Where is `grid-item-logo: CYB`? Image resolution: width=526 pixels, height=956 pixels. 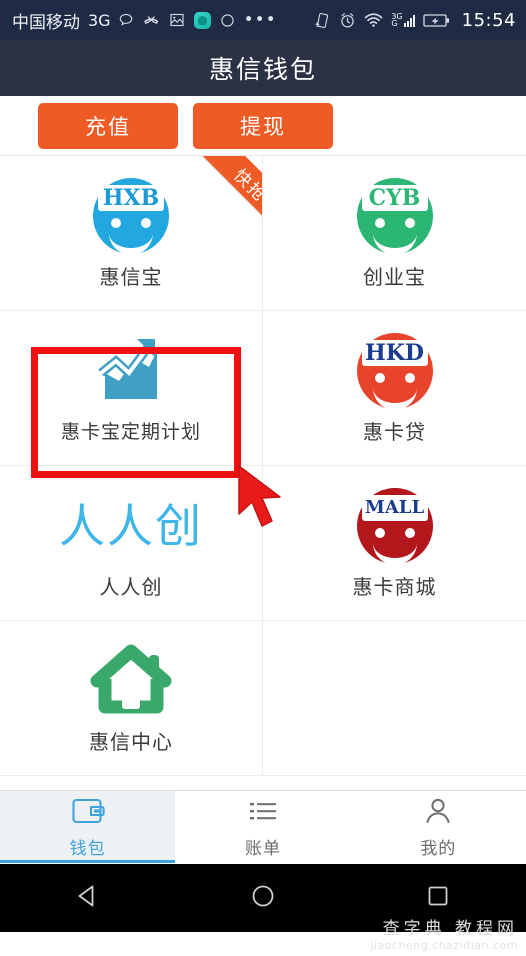 grid-item-logo: CYB is located at coordinates (394, 216).